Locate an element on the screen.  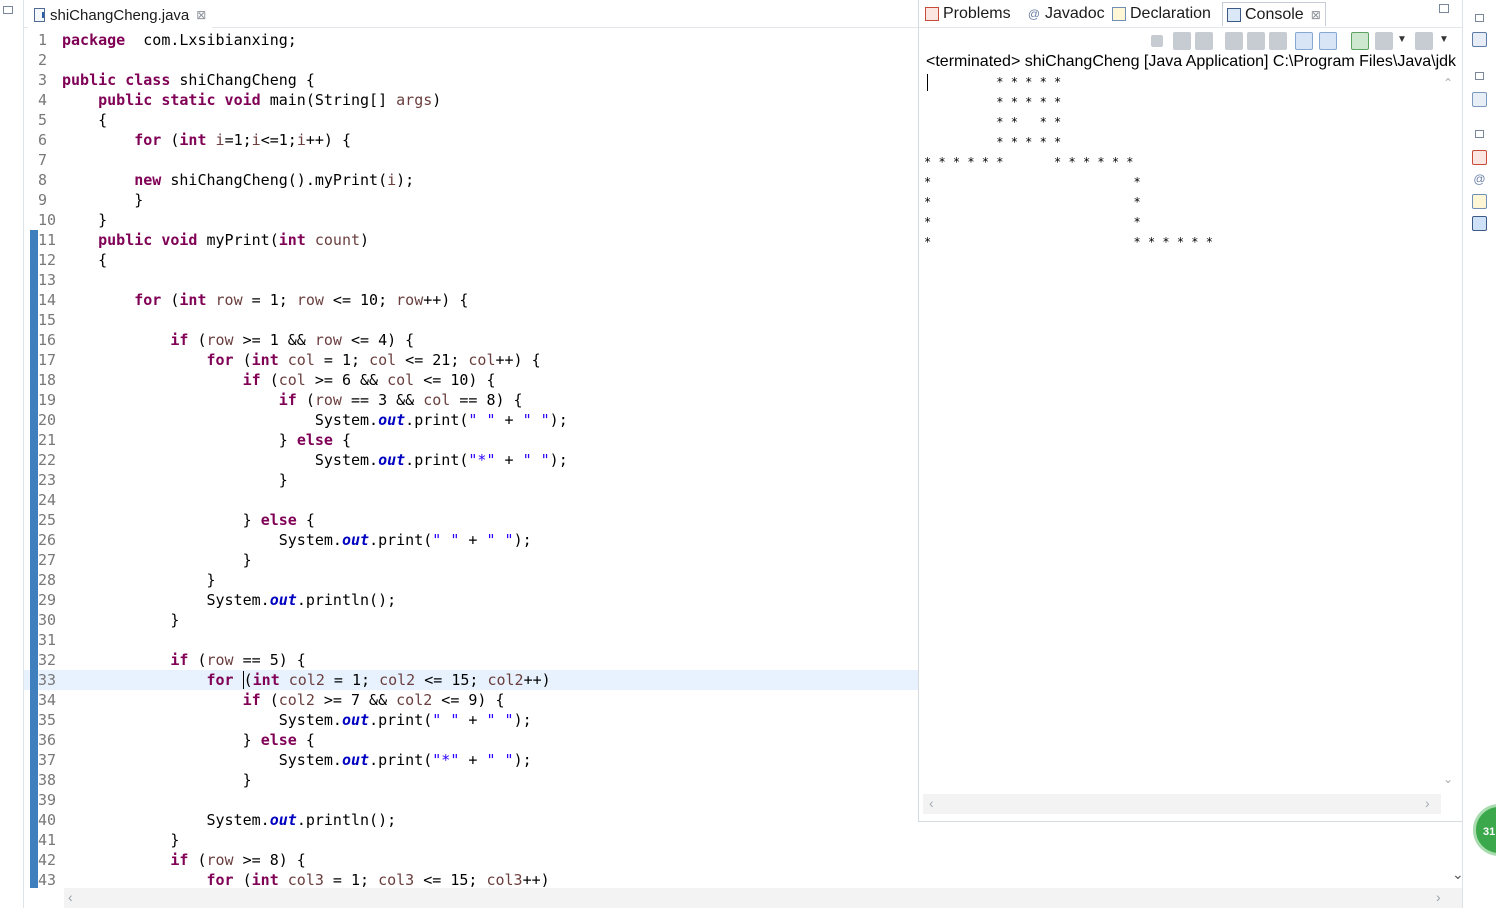
code-line: 3 public class shiChangCheng { is located at coordinates (471, 80).